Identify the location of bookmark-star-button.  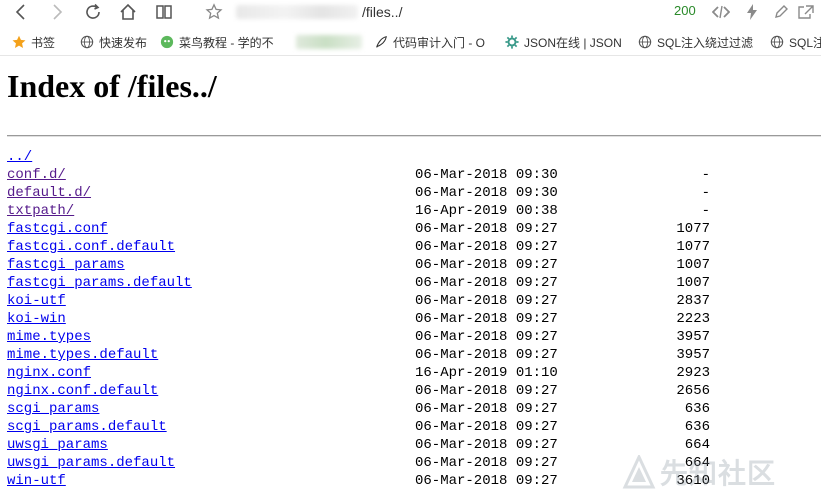
(214, 12).